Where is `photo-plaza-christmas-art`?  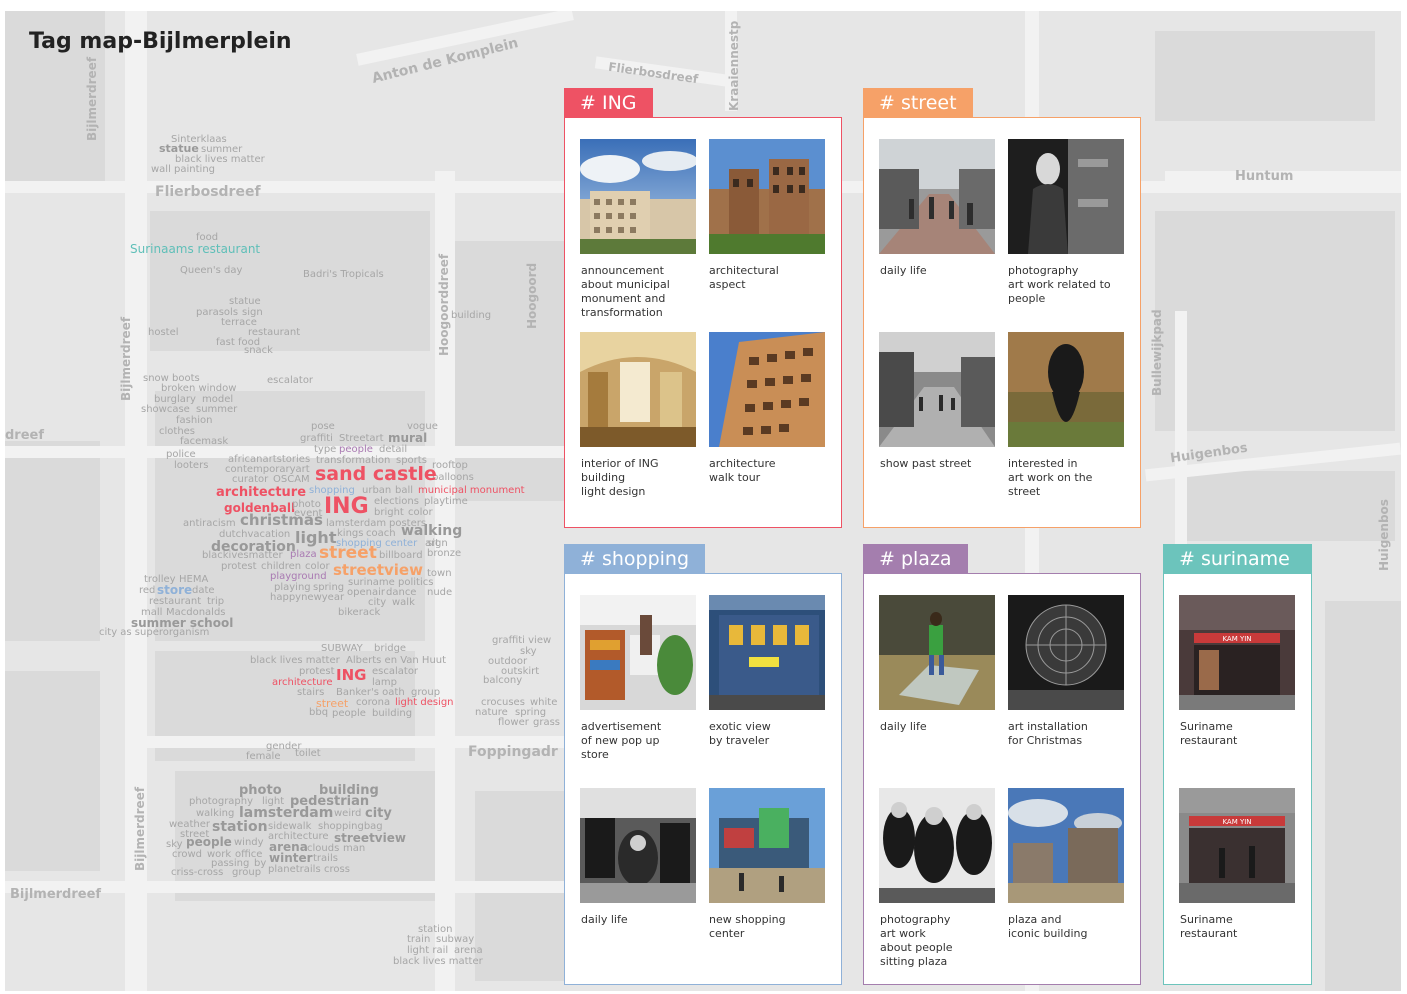
photo-plaza-christmas-art is located at coordinates (1066, 652).